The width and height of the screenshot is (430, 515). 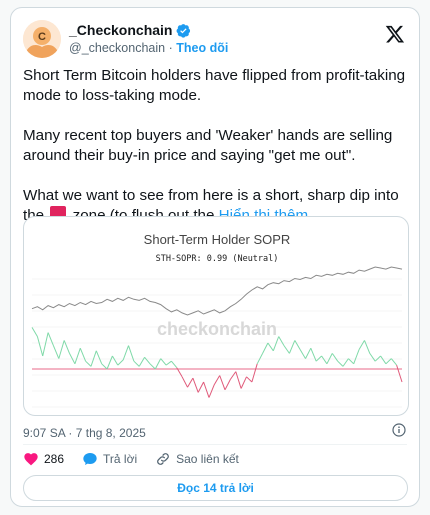 What do you see at coordinates (31, 459) in the screenshot?
I see `heart-icon` at bounding box center [31, 459].